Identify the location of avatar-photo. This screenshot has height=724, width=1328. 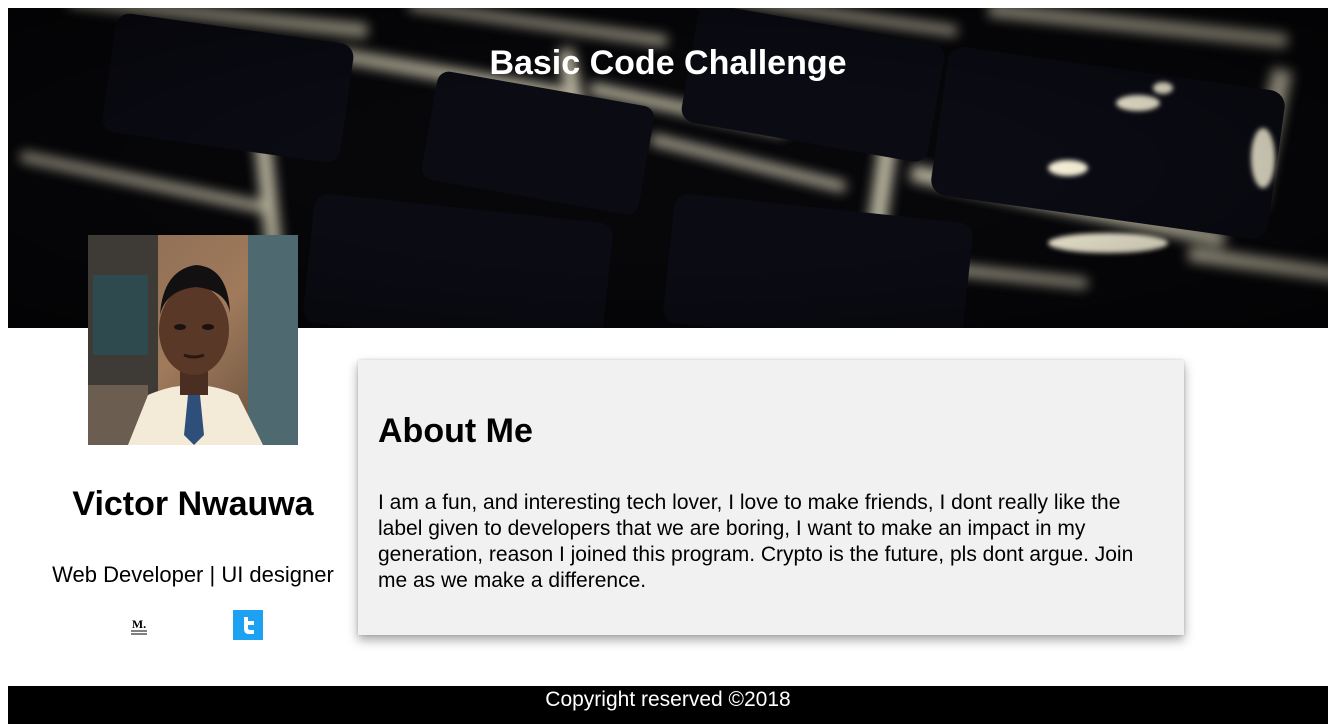
(193, 340).